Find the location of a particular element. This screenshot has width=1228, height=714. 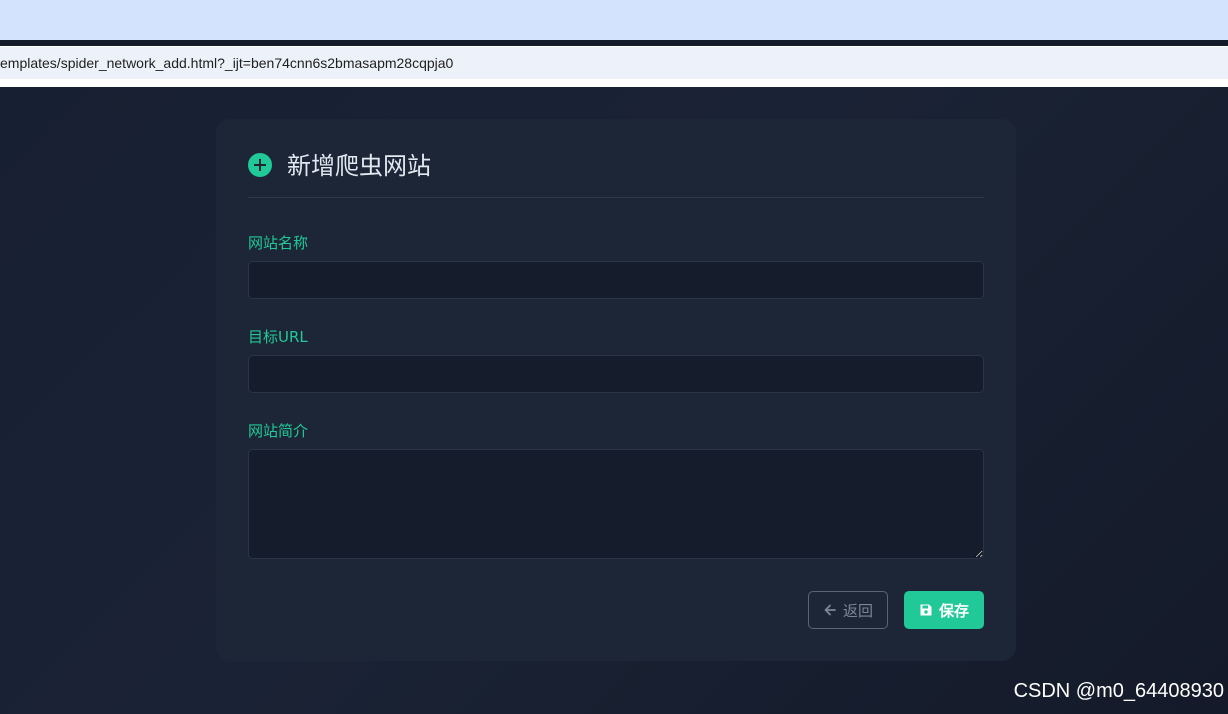

floppy-disk-icon is located at coordinates (926, 610).